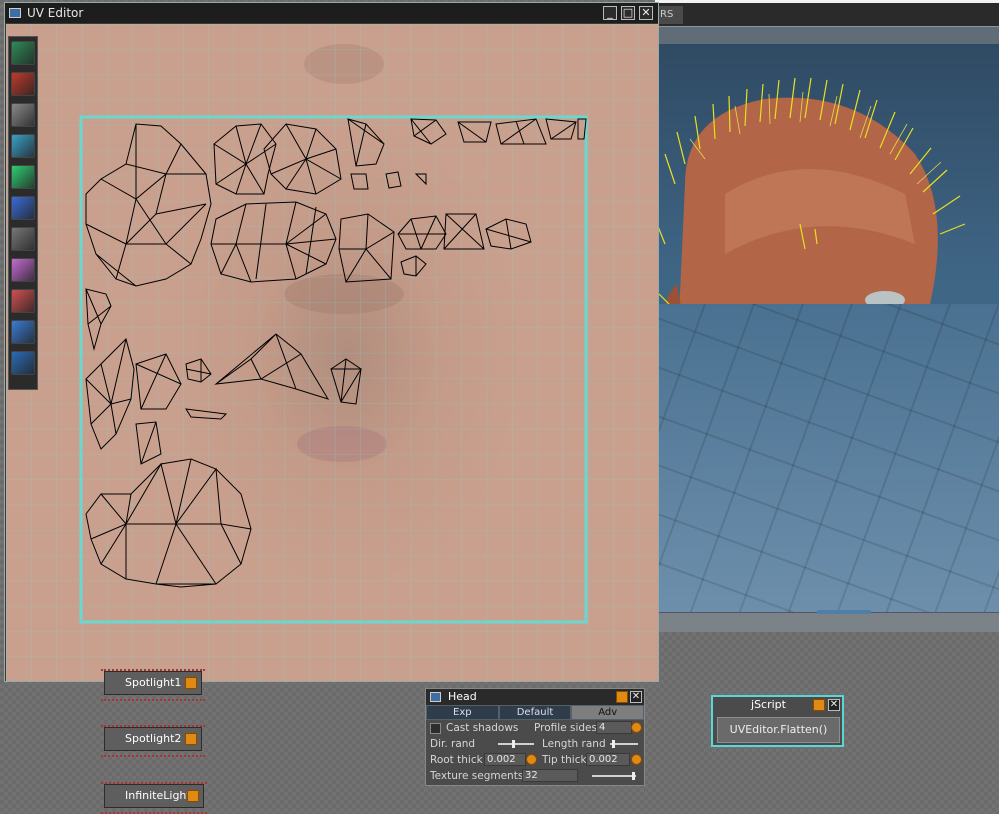  Describe the element at coordinates (462, 696) in the screenshot. I see `head-panel-title: Head` at that location.